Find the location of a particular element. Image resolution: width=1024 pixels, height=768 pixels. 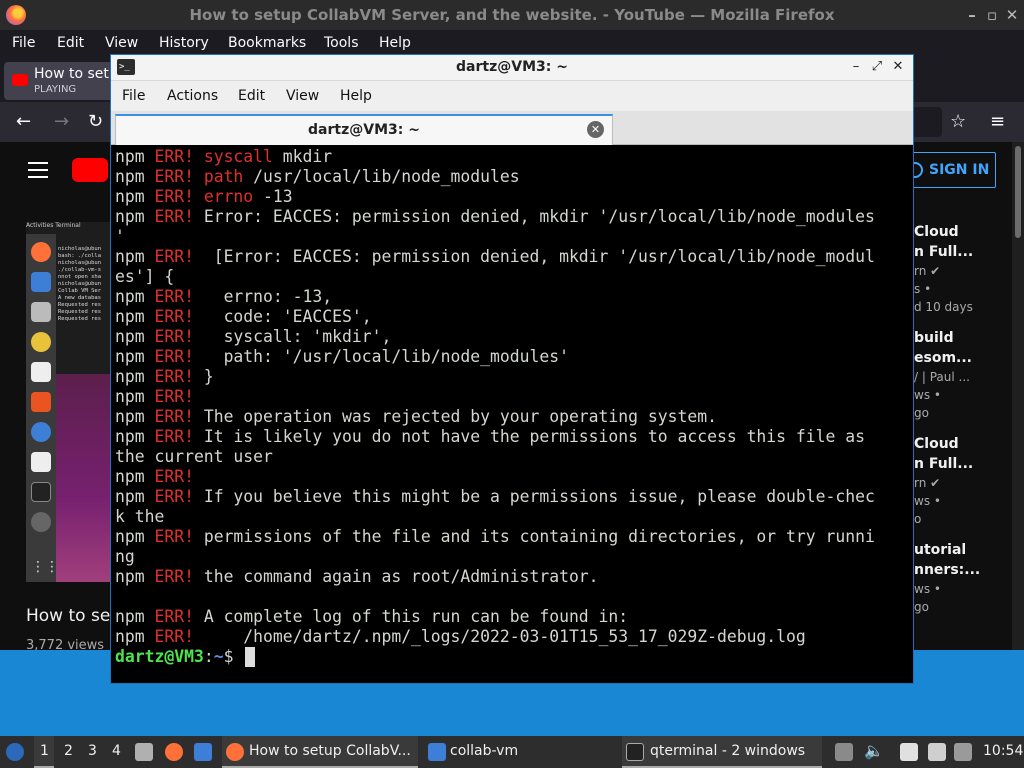

terminal-line: npm ERR! errno: -13, is located at coordinates (224, 296).